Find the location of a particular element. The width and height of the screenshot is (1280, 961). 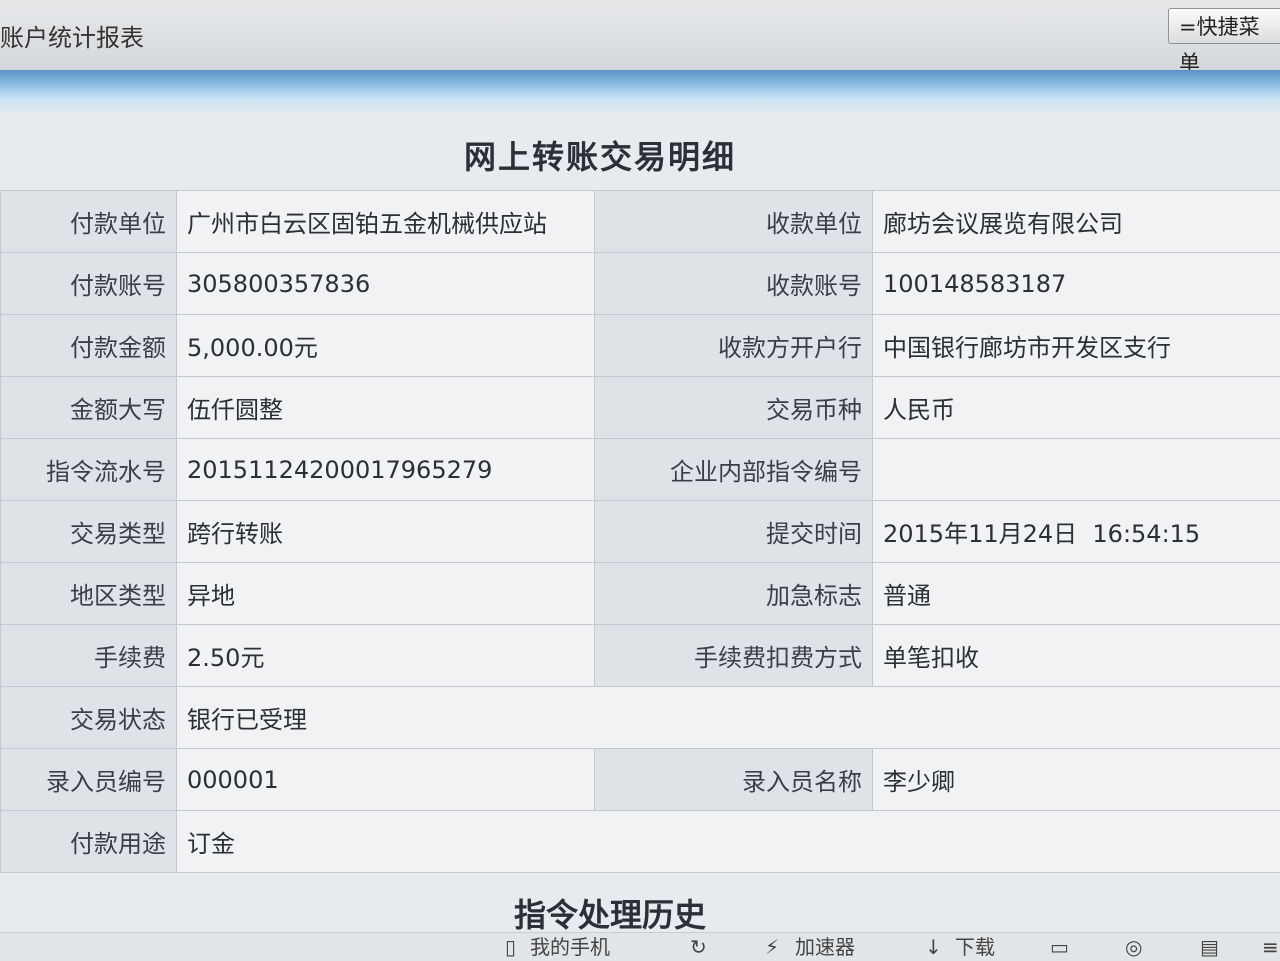

field-label: 付款单位 is located at coordinates (89, 222).